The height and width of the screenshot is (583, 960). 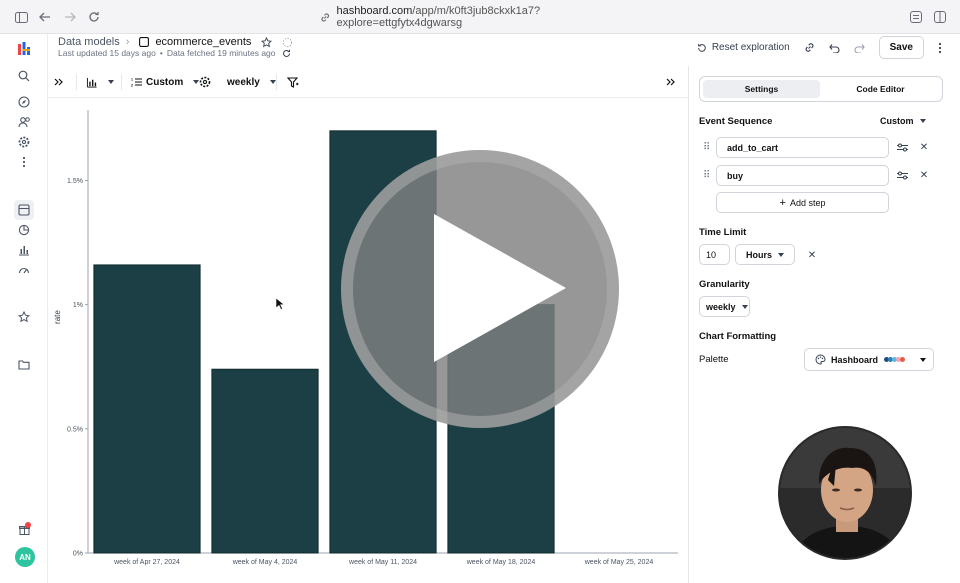 I want to click on clear-time-limit-close-icon: ✕, so click(x=812, y=255).